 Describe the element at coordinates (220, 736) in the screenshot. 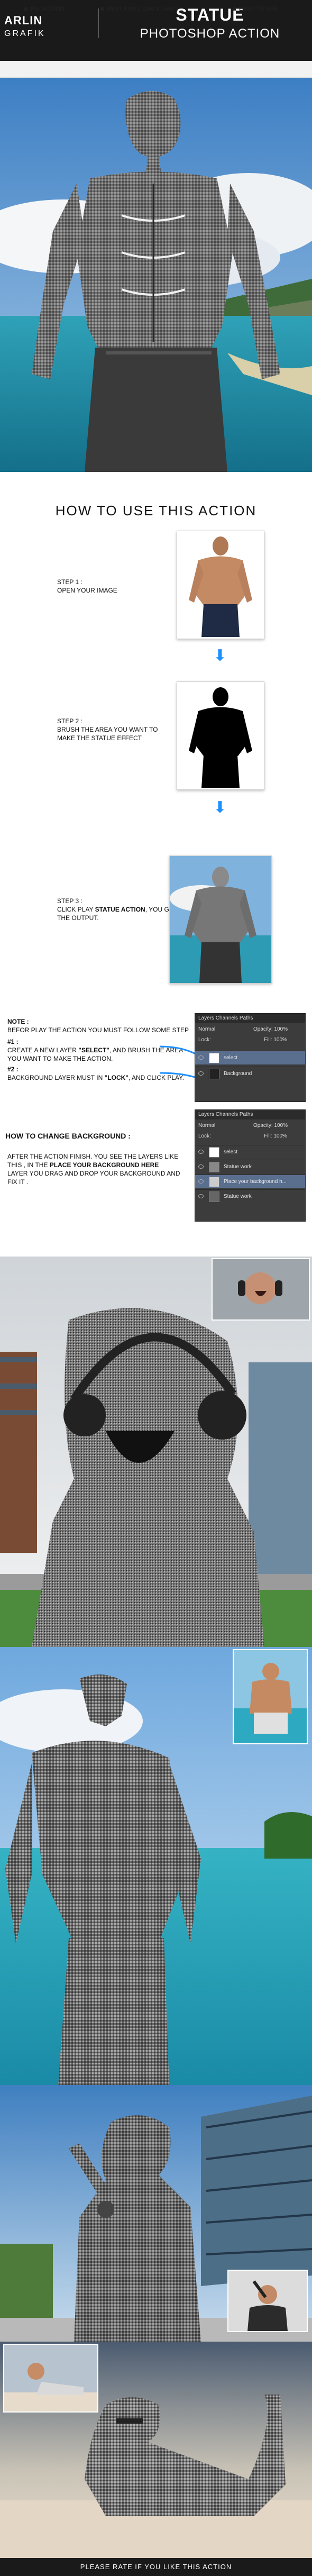

I see `step2-card` at that location.